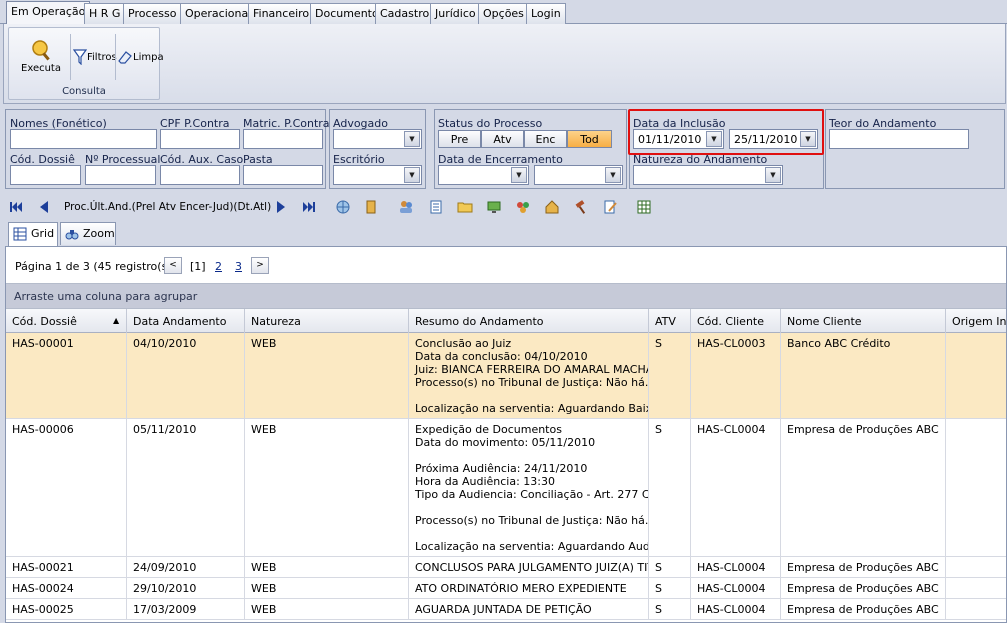 Image resolution: width=1007 pixels, height=623 pixels. I want to click on filtros-label: Filtros, so click(102, 57).